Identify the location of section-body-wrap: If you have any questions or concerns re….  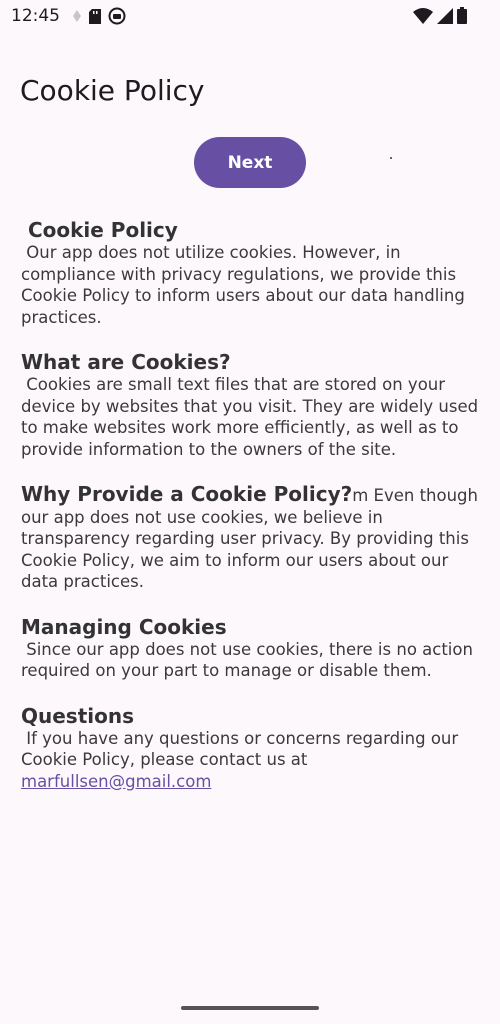
(252, 760).